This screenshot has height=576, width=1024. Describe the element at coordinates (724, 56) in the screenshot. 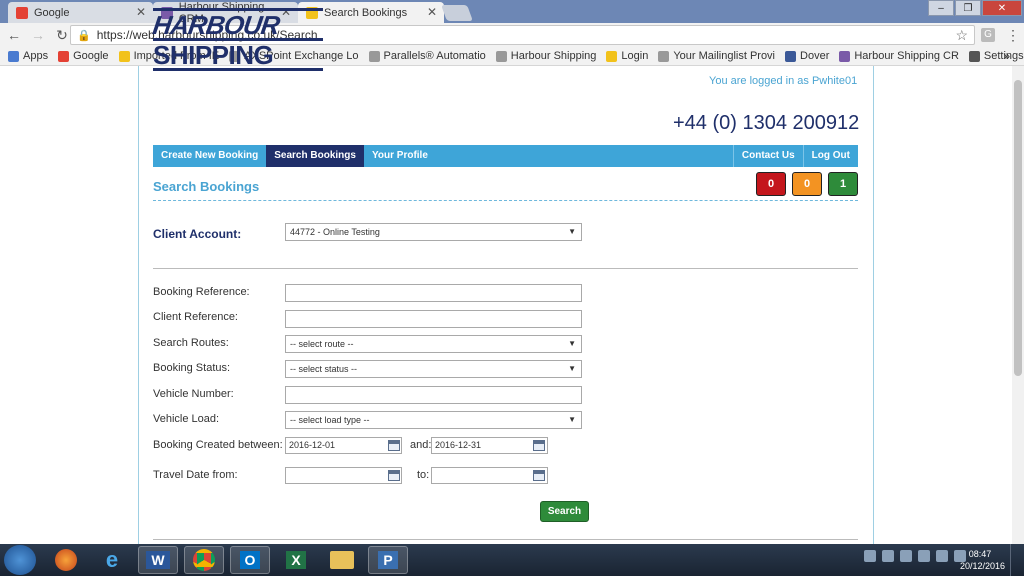

I see `bookmark-label: Your Mailinglist Provi` at that location.